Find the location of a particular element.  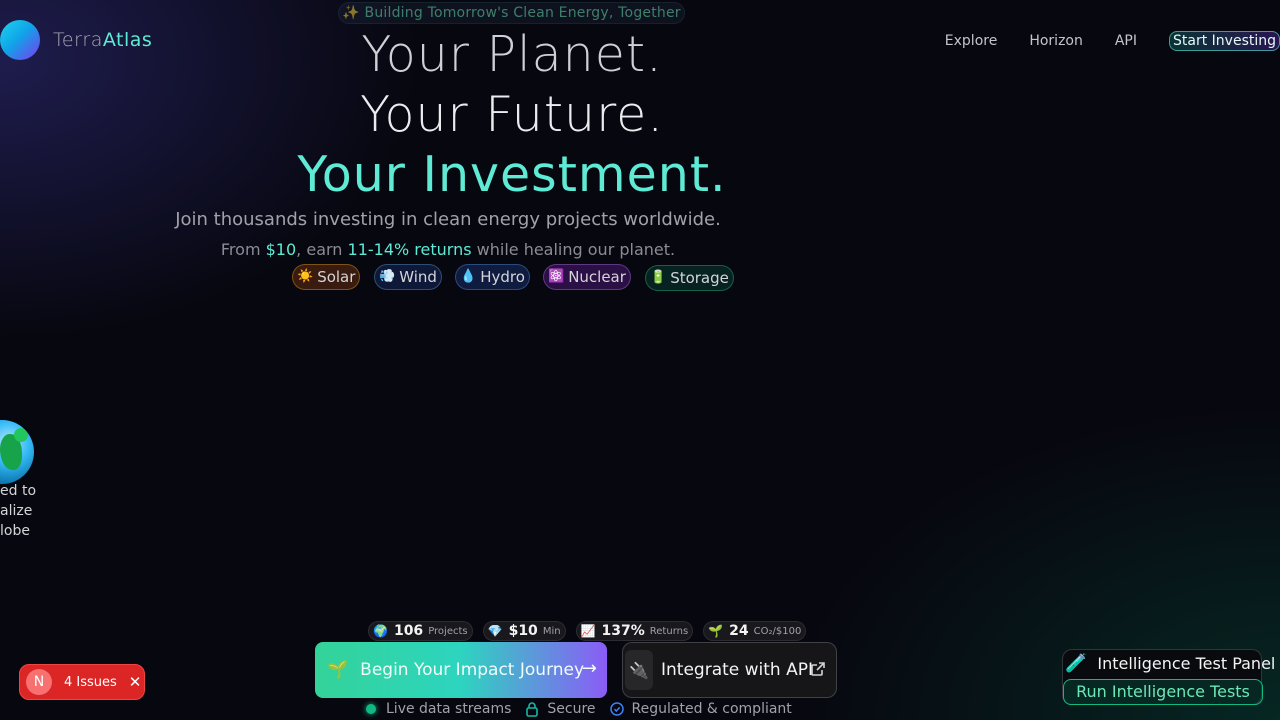

category-chip-nuclear: ⚛️ Nuclear is located at coordinates (587, 277).